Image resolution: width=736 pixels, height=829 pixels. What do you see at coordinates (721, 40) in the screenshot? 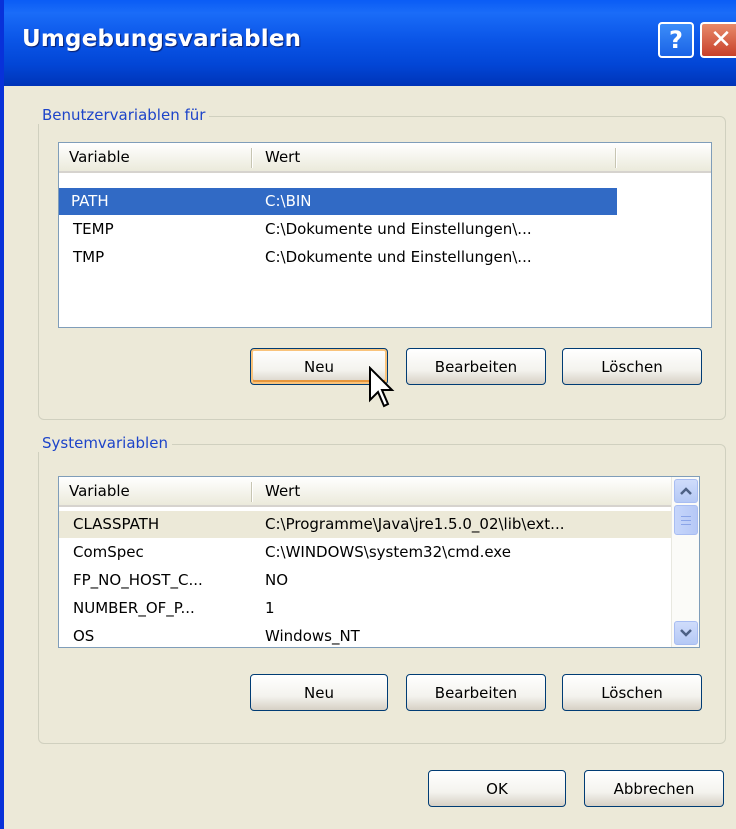
I see `close-icon: ✕` at bounding box center [721, 40].